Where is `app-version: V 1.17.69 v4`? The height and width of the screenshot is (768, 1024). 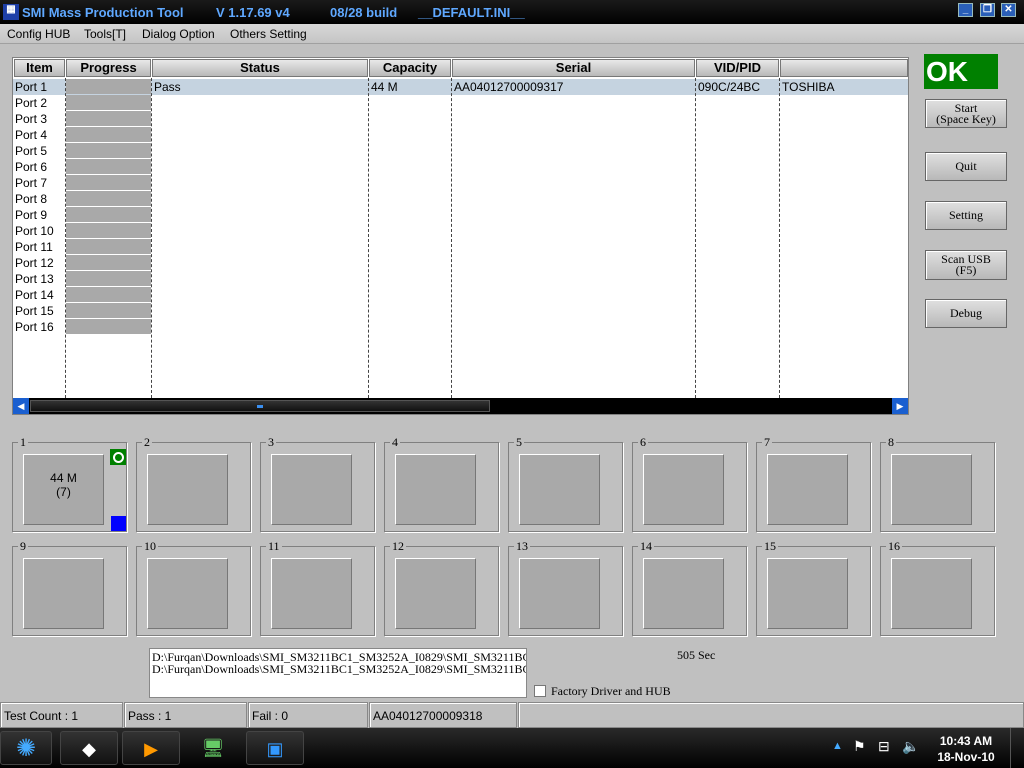 app-version: V 1.17.69 v4 is located at coordinates (253, 12).